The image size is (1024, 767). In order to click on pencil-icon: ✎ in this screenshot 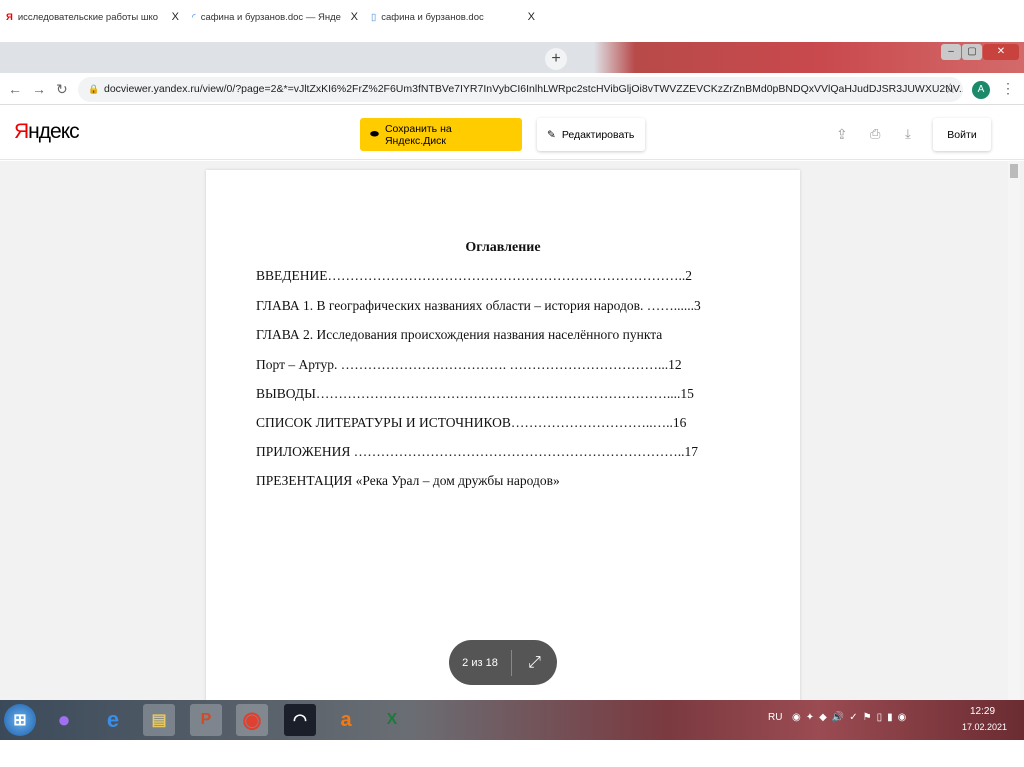, I will do `click(551, 134)`.